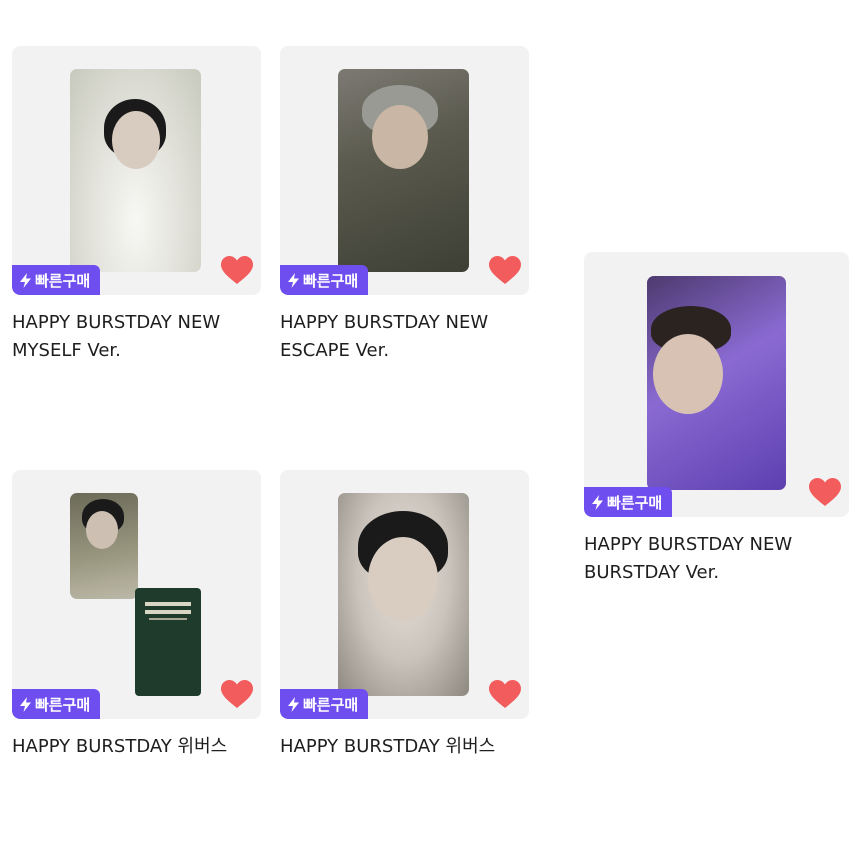 This screenshot has height=856, width=856. I want to click on product-card: 빠른구매 HAPPY BURSTDAY NEW MYSELF Ver., so click(136, 205).